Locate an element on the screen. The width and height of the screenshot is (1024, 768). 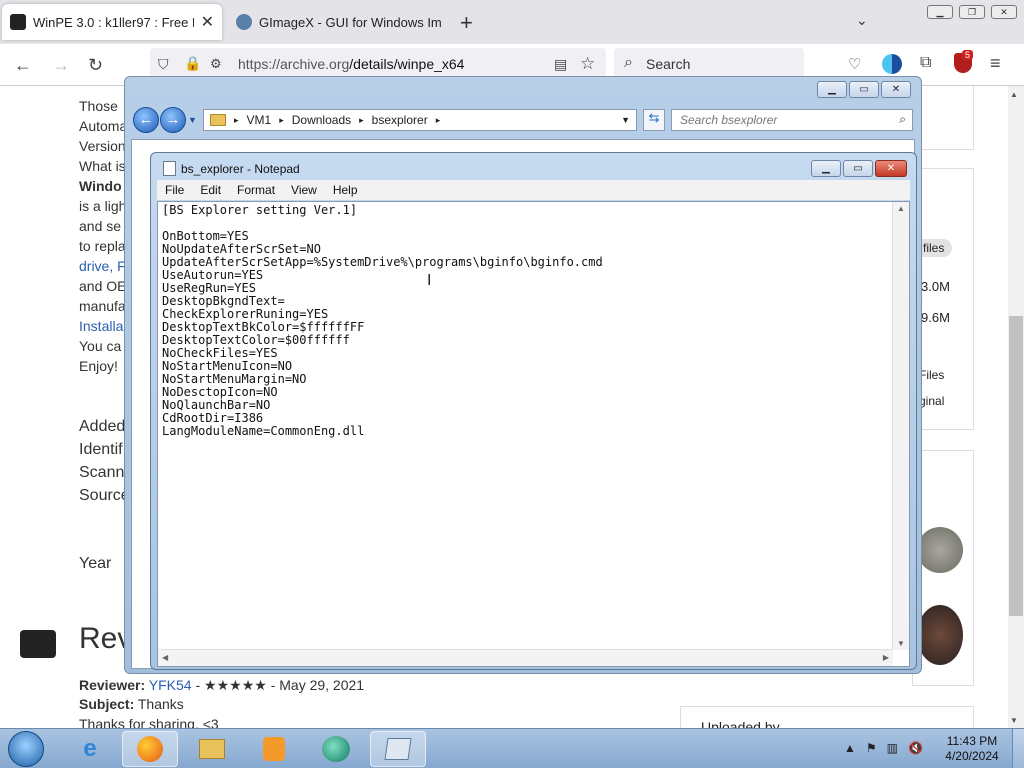
desc-line: manufa is located at coordinates (102, 306).